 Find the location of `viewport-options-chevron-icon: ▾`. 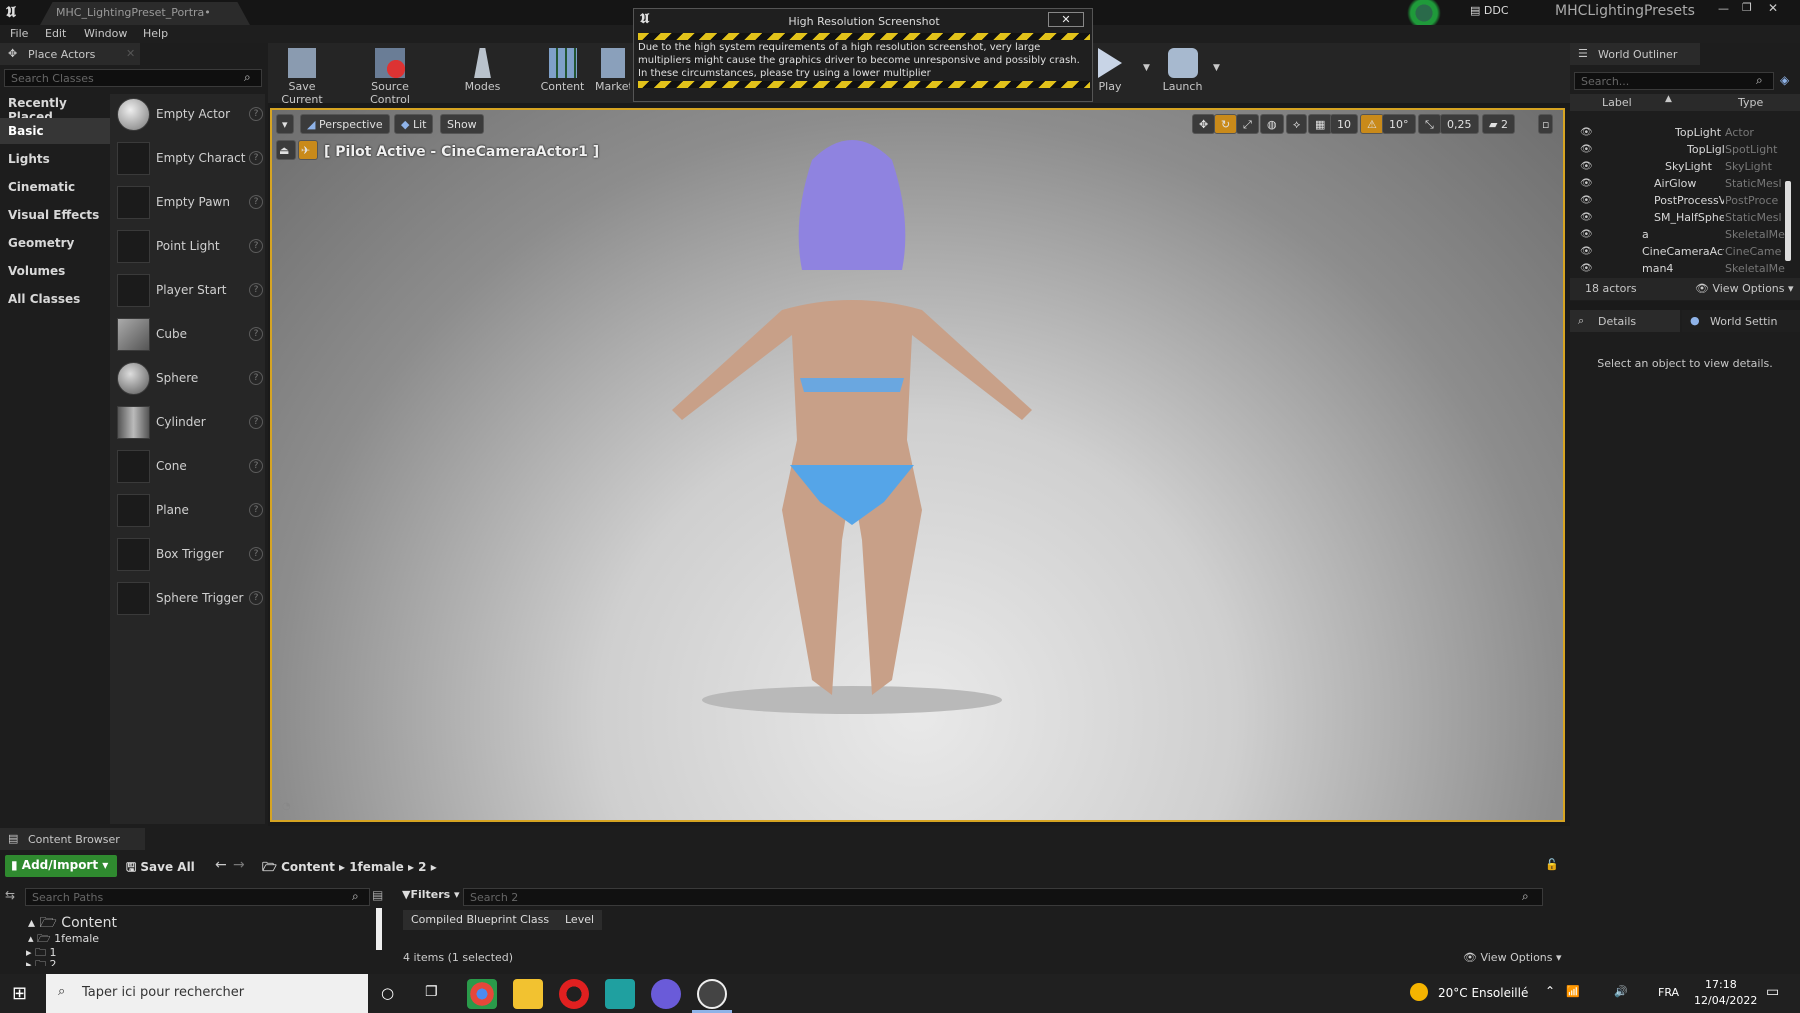

viewport-options-chevron-icon: ▾ is located at coordinates (285, 124).